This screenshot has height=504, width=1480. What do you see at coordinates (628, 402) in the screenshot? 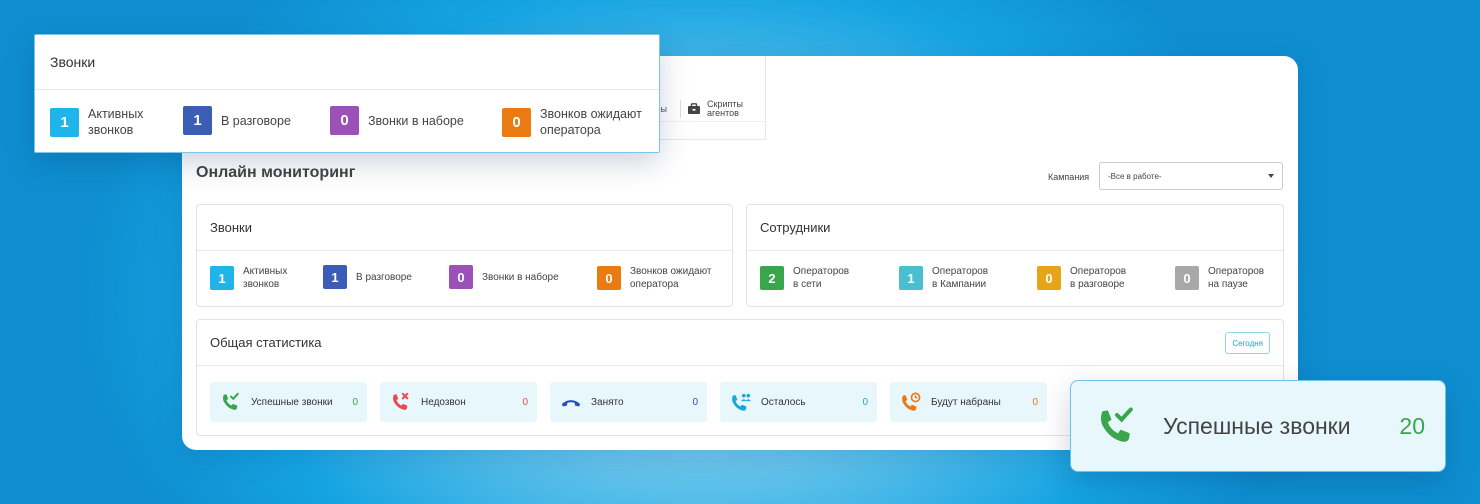
I see `stat-busy: Занято 0` at bounding box center [628, 402].